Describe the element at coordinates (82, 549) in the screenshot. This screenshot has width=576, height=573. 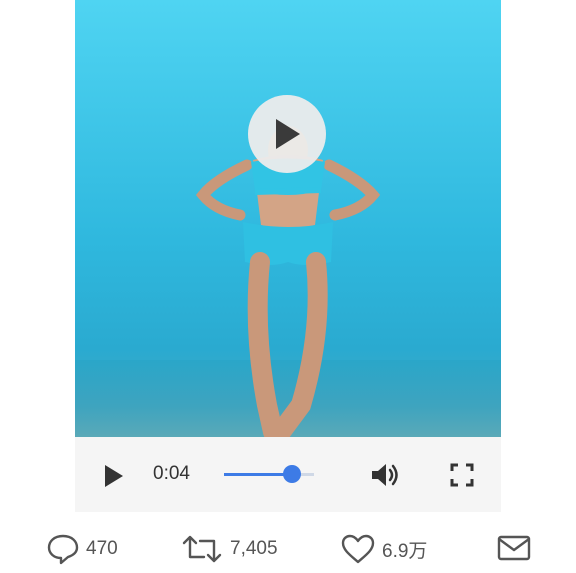
I see `reply-button: 470` at that location.